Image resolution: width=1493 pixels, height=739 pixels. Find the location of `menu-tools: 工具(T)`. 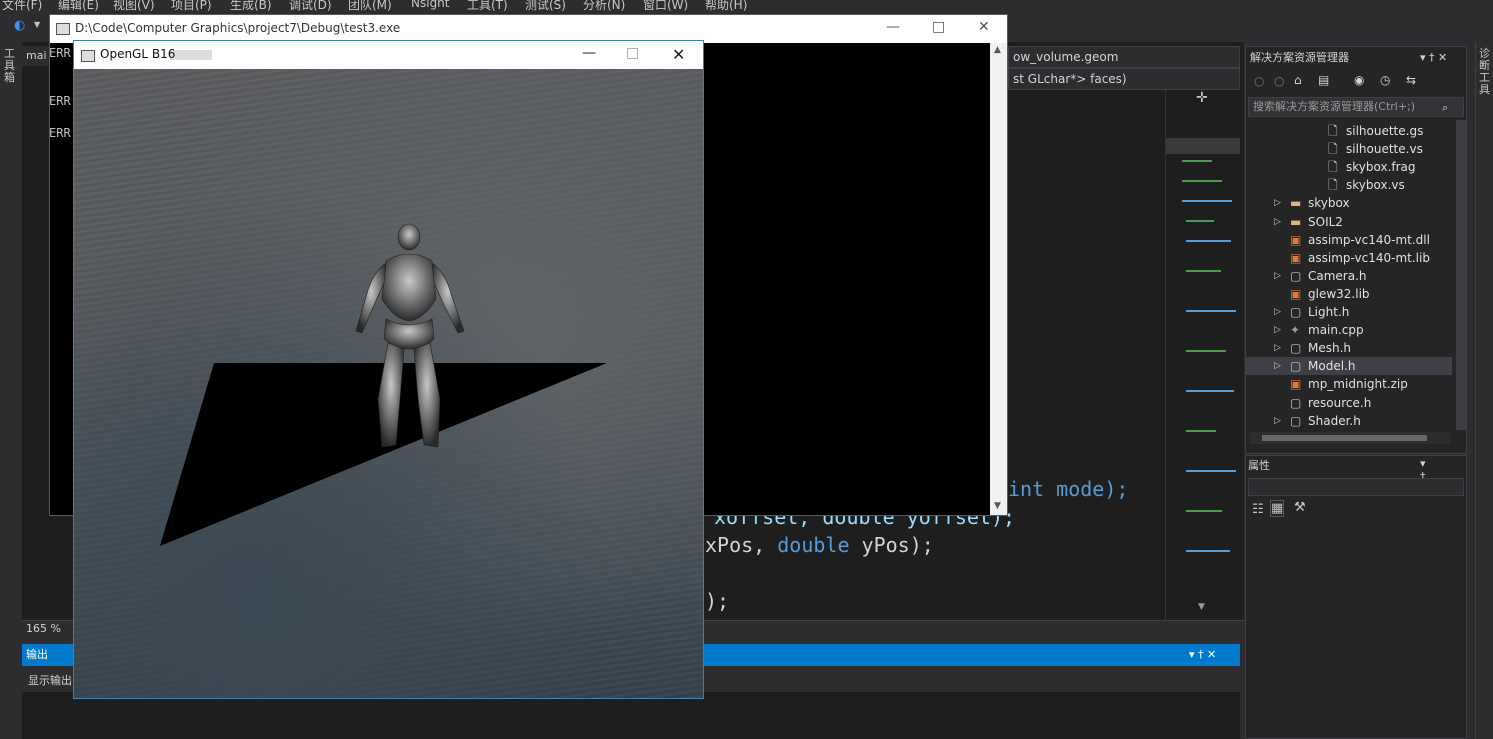

menu-tools: 工具(T) is located at coordinates (487, 6).